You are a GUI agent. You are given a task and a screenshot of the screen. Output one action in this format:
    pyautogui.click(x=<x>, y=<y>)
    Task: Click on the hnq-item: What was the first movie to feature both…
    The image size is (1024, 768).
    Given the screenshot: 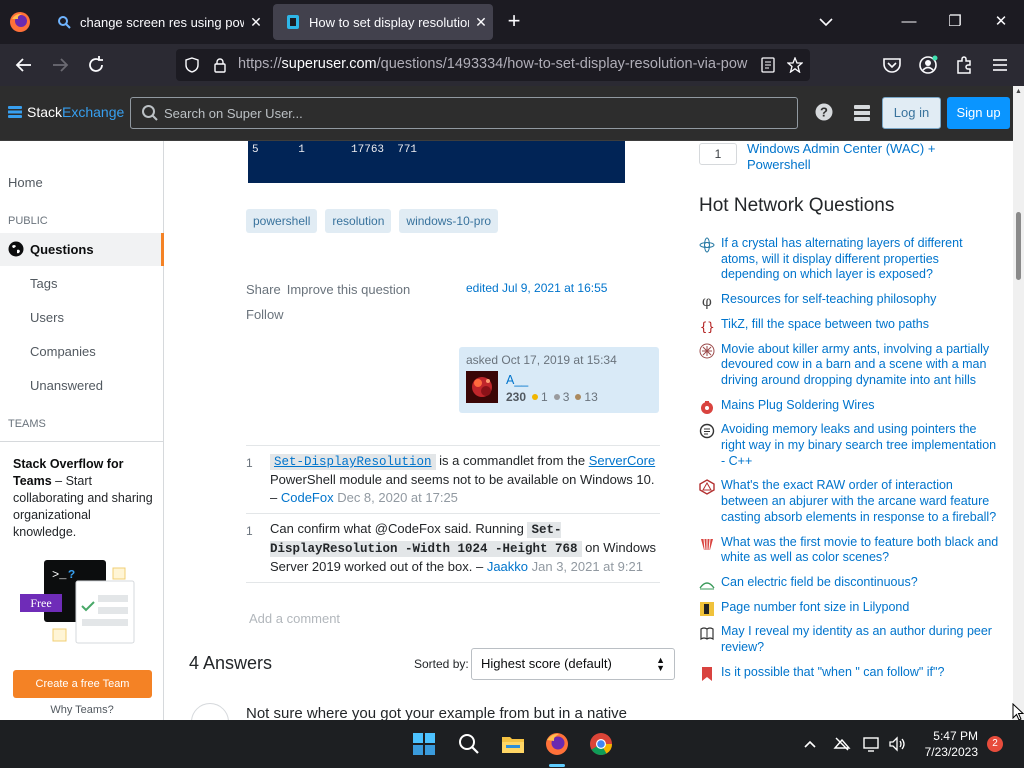 What is the action you would take?
    pyautogui.click(x=849, y=550)
    